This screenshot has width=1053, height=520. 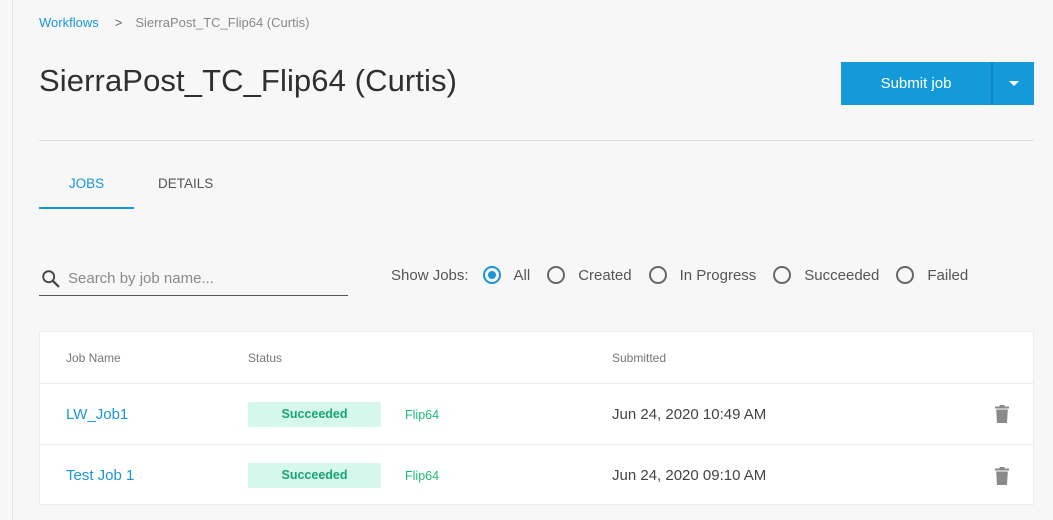 I want to click on job-name-link: LW_Job1, so click(x=97, y=414).